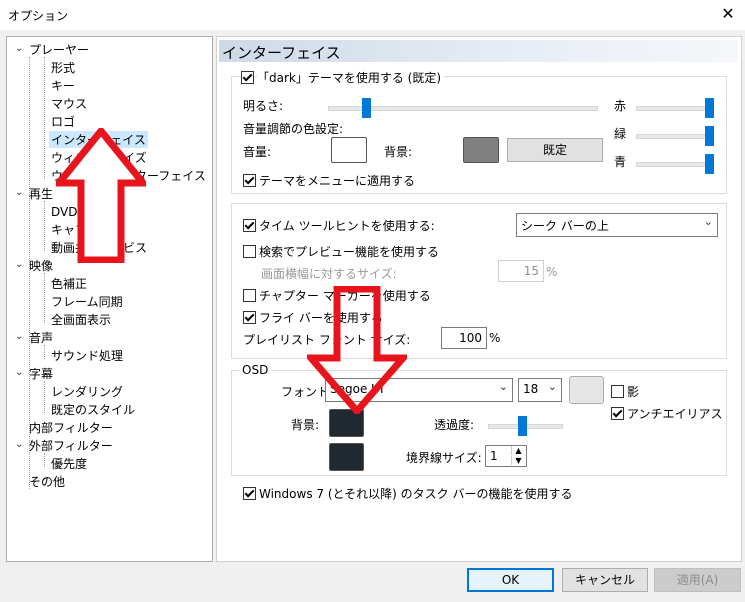 Image resolution: width=745 pixels, height=602 pixels. What do you see at coordinates (87, 301) in the screenshot?
I see `tree-item-frame-sync: フレーム同期` at bounding box center [87, 301].